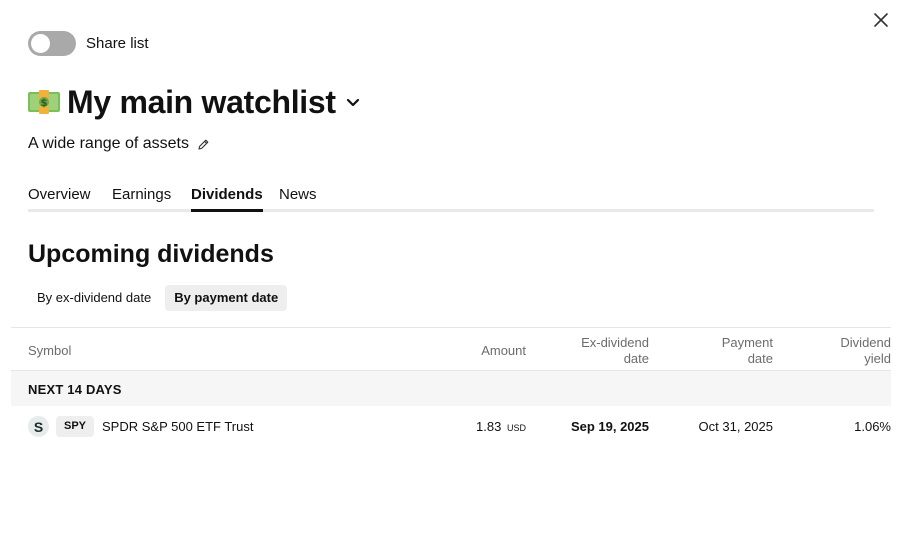  I want to click on share-row: Share list, so click(88, 43).